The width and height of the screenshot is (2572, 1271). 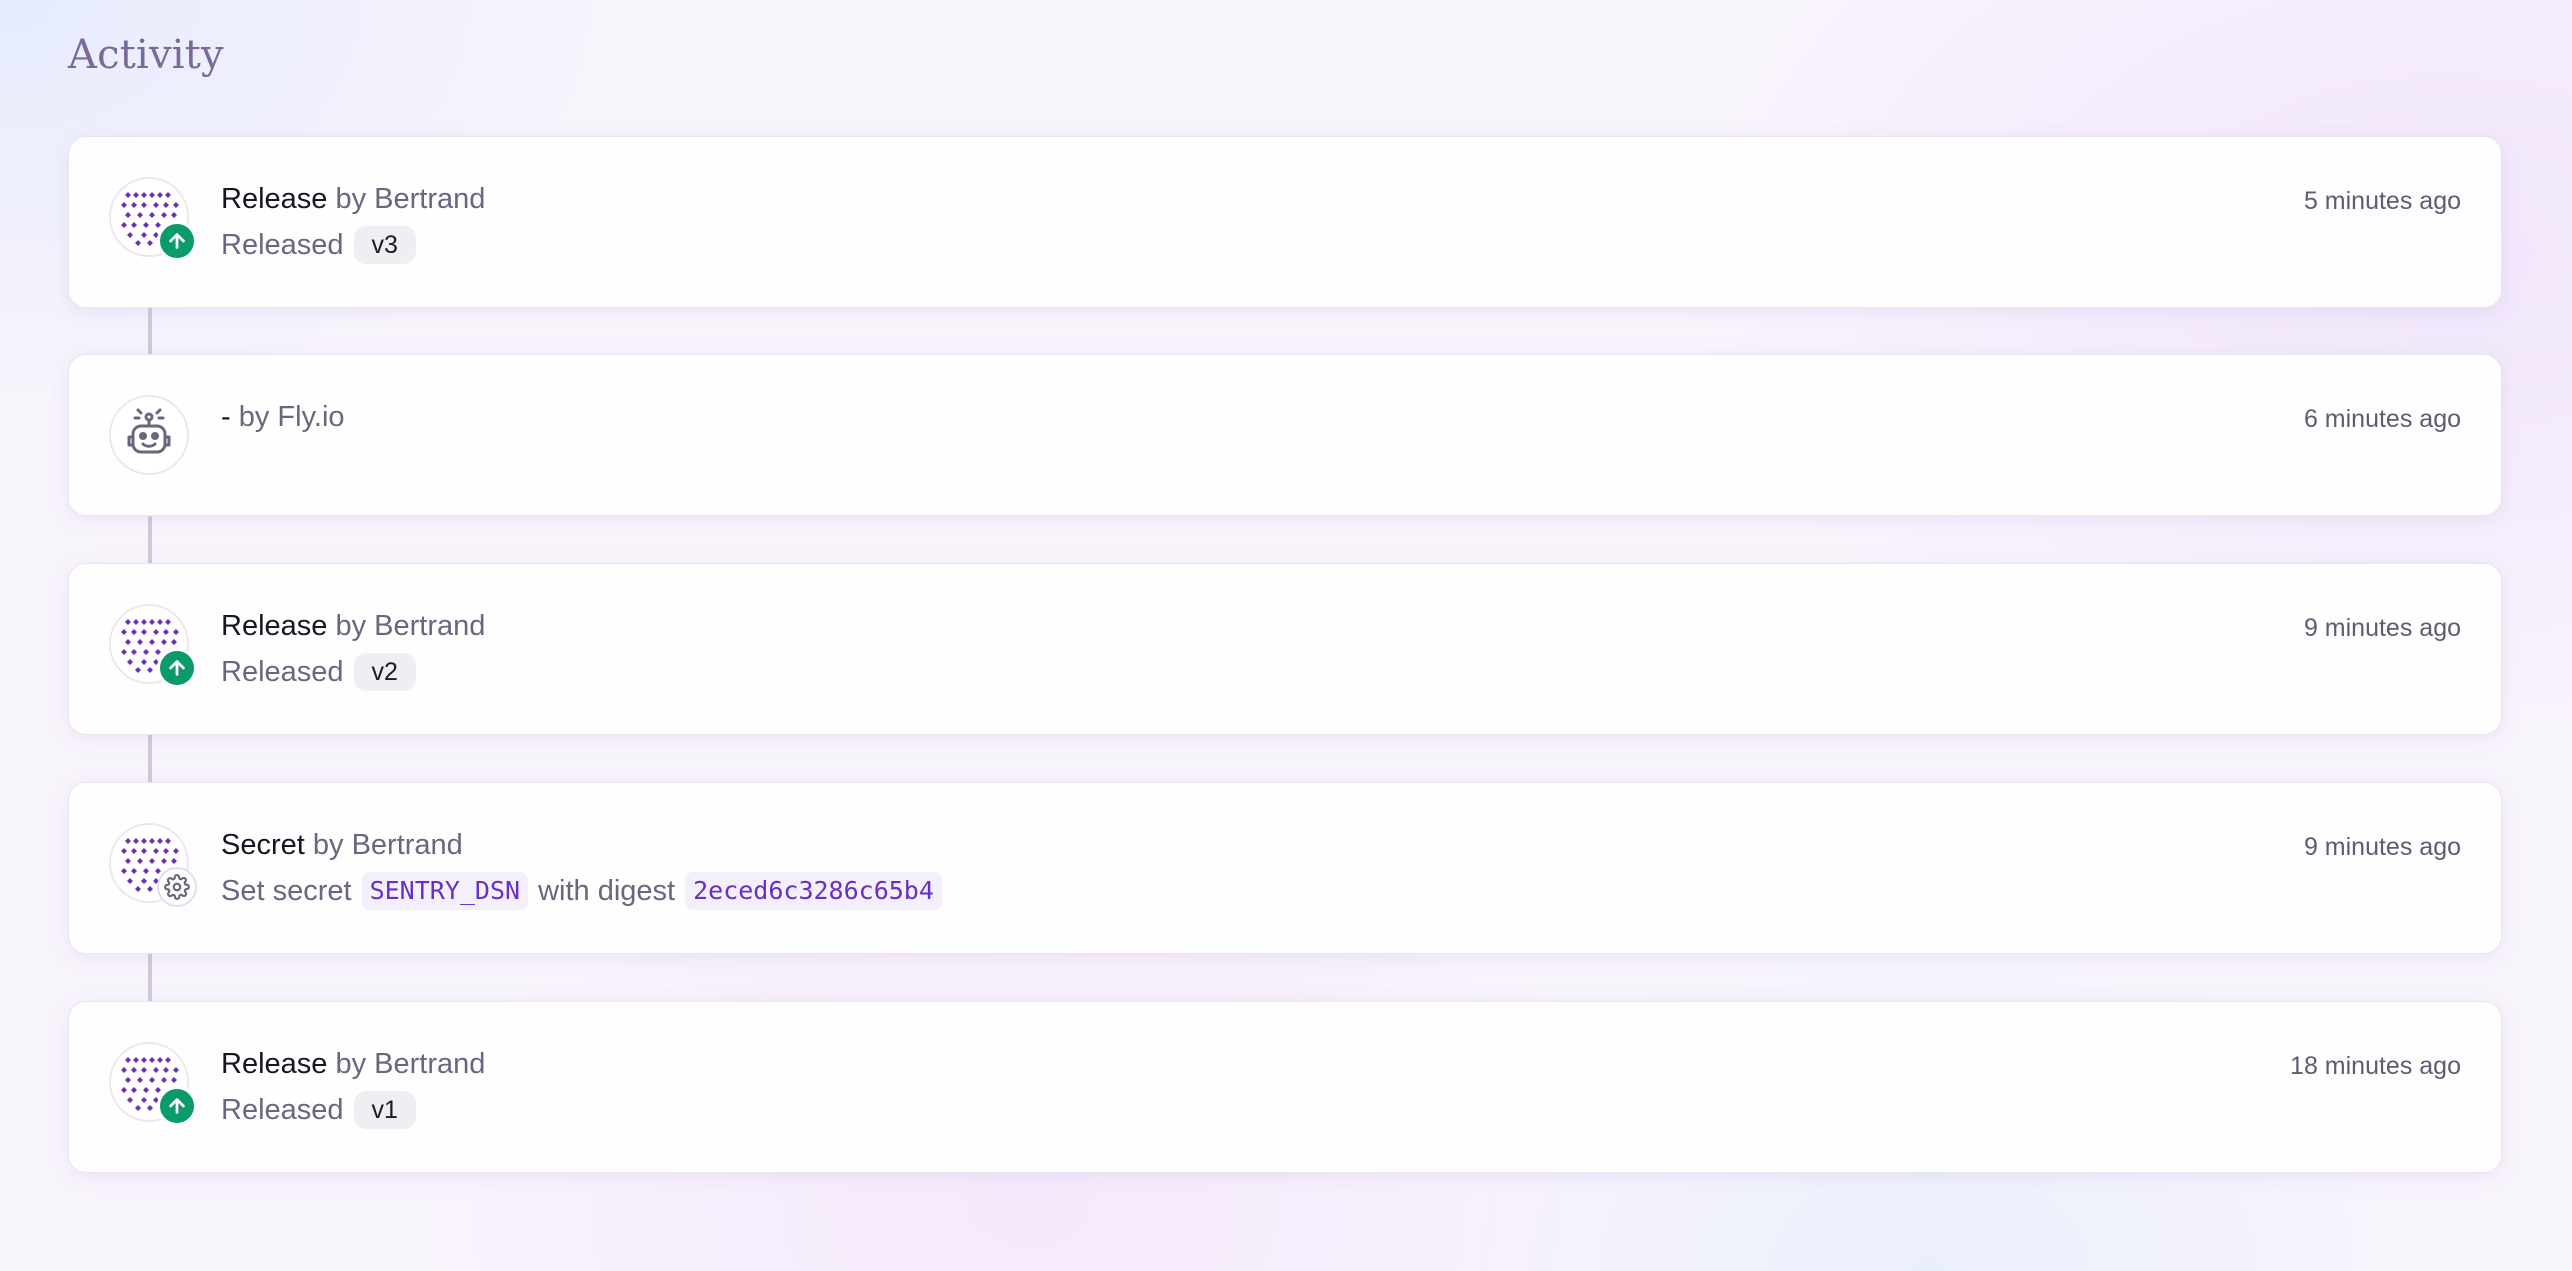 I want to click on detail-text: with digest, so click(x=607, y=891).